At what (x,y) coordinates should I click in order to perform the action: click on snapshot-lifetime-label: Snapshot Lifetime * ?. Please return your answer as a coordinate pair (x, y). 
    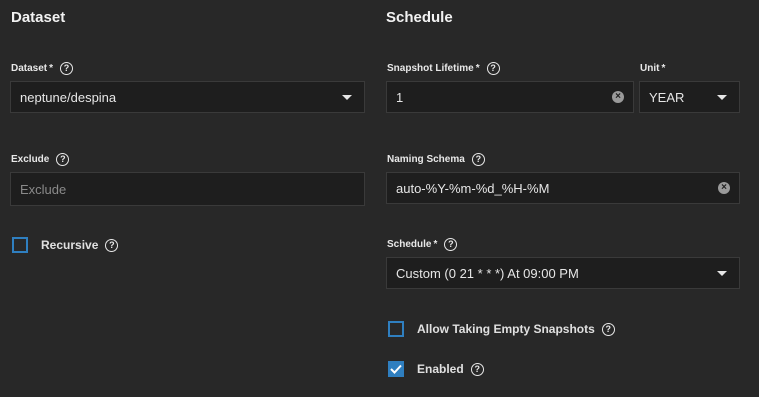
    Looking at the image, I should click on (443, 68).